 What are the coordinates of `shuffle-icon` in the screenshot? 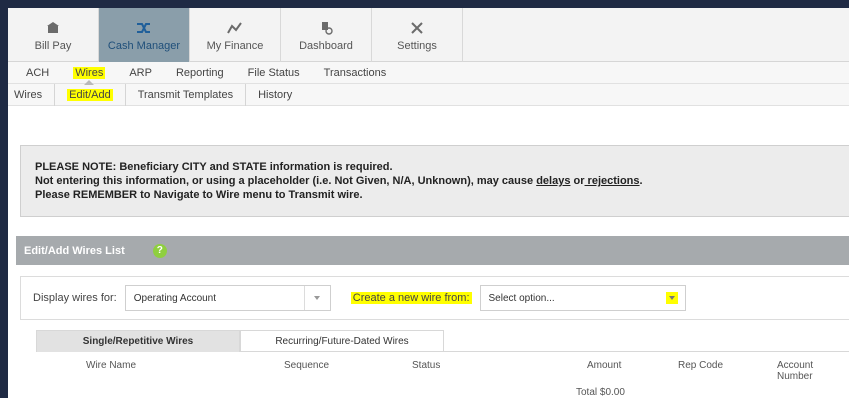 It's located at (144, 28).